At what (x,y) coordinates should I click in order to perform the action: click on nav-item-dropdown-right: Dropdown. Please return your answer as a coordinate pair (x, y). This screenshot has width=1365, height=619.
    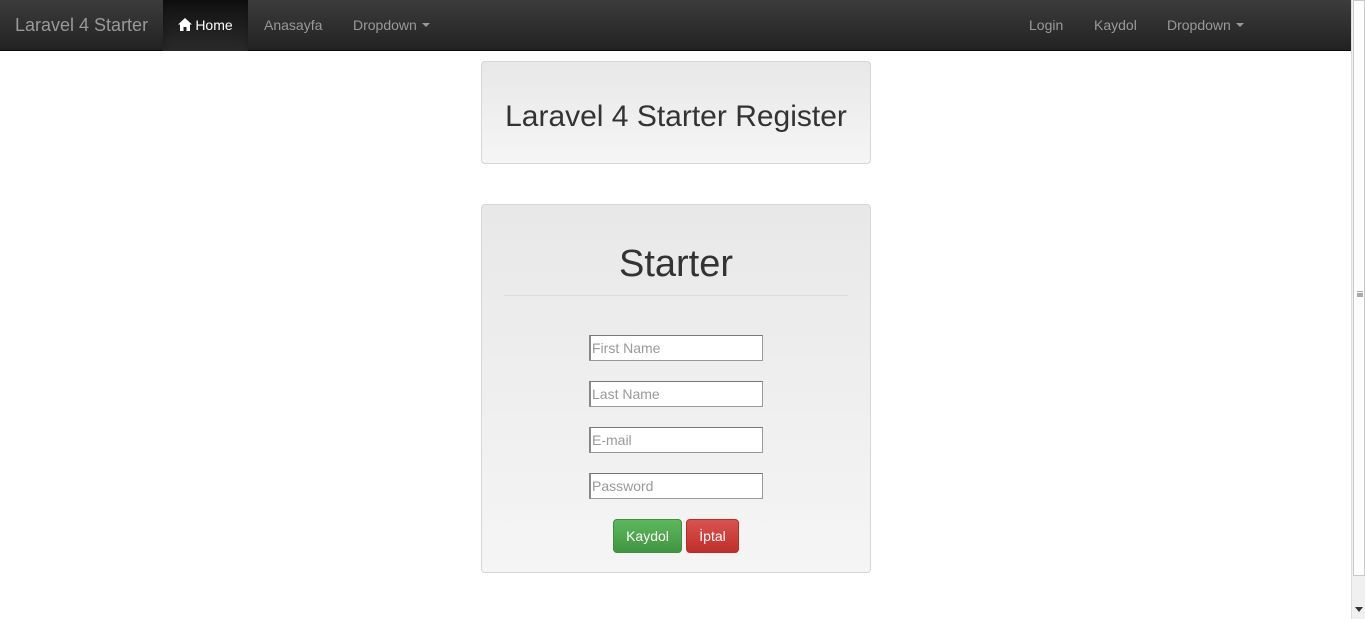
    Looking at the image, I should click on (1205, 25).